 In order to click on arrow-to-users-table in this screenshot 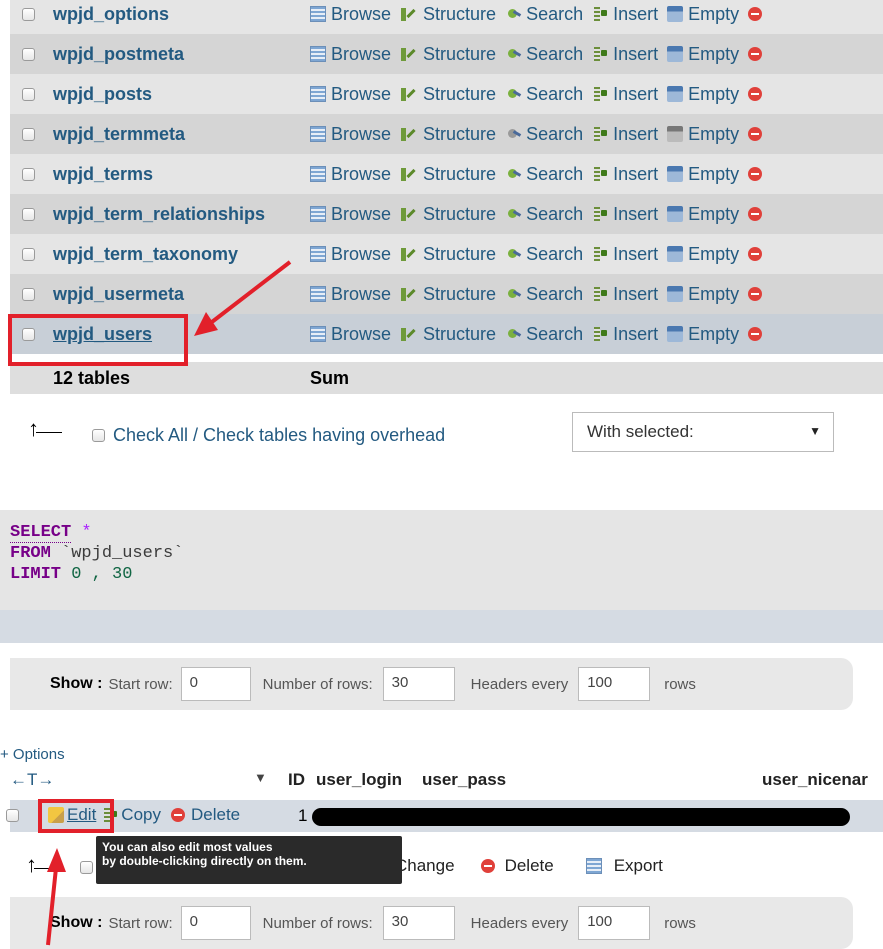, I will do `click(243, 298)`.